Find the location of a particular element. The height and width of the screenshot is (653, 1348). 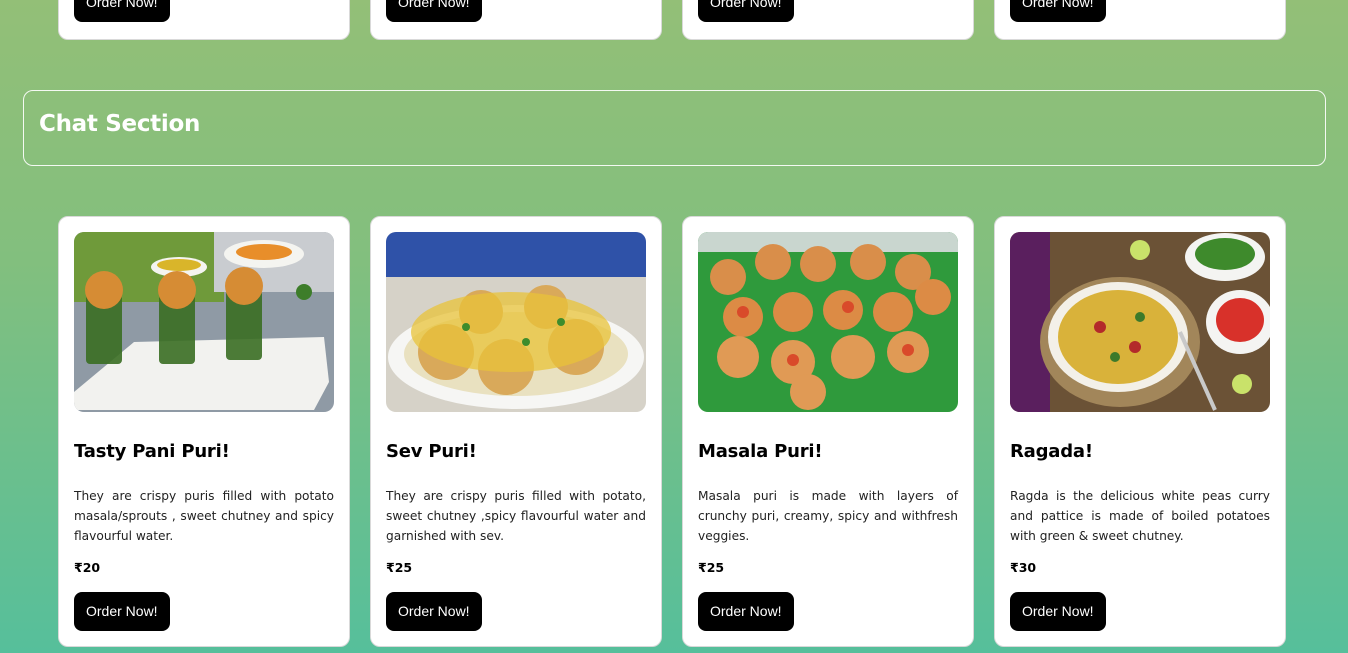

food-title: Masala Puri! is located at coordinates (760, 451).